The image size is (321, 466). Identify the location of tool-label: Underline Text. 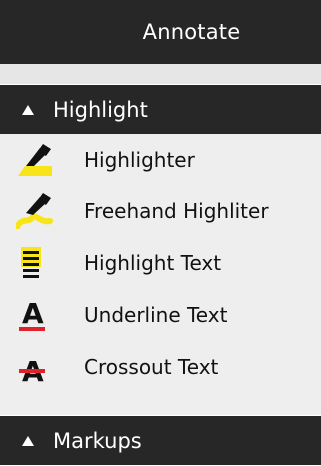
(156, 314).